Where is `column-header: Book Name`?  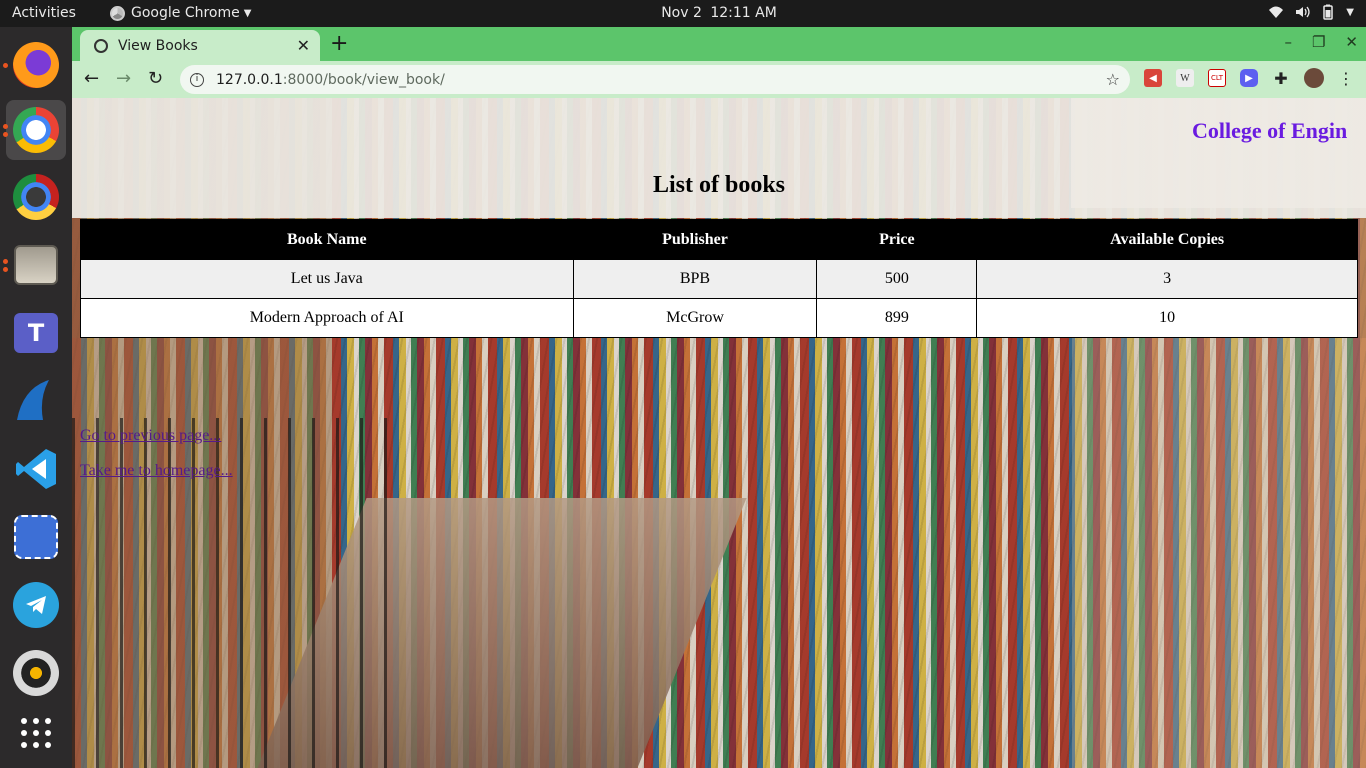 column-header: Book Name is located at coordinates (327, 239).